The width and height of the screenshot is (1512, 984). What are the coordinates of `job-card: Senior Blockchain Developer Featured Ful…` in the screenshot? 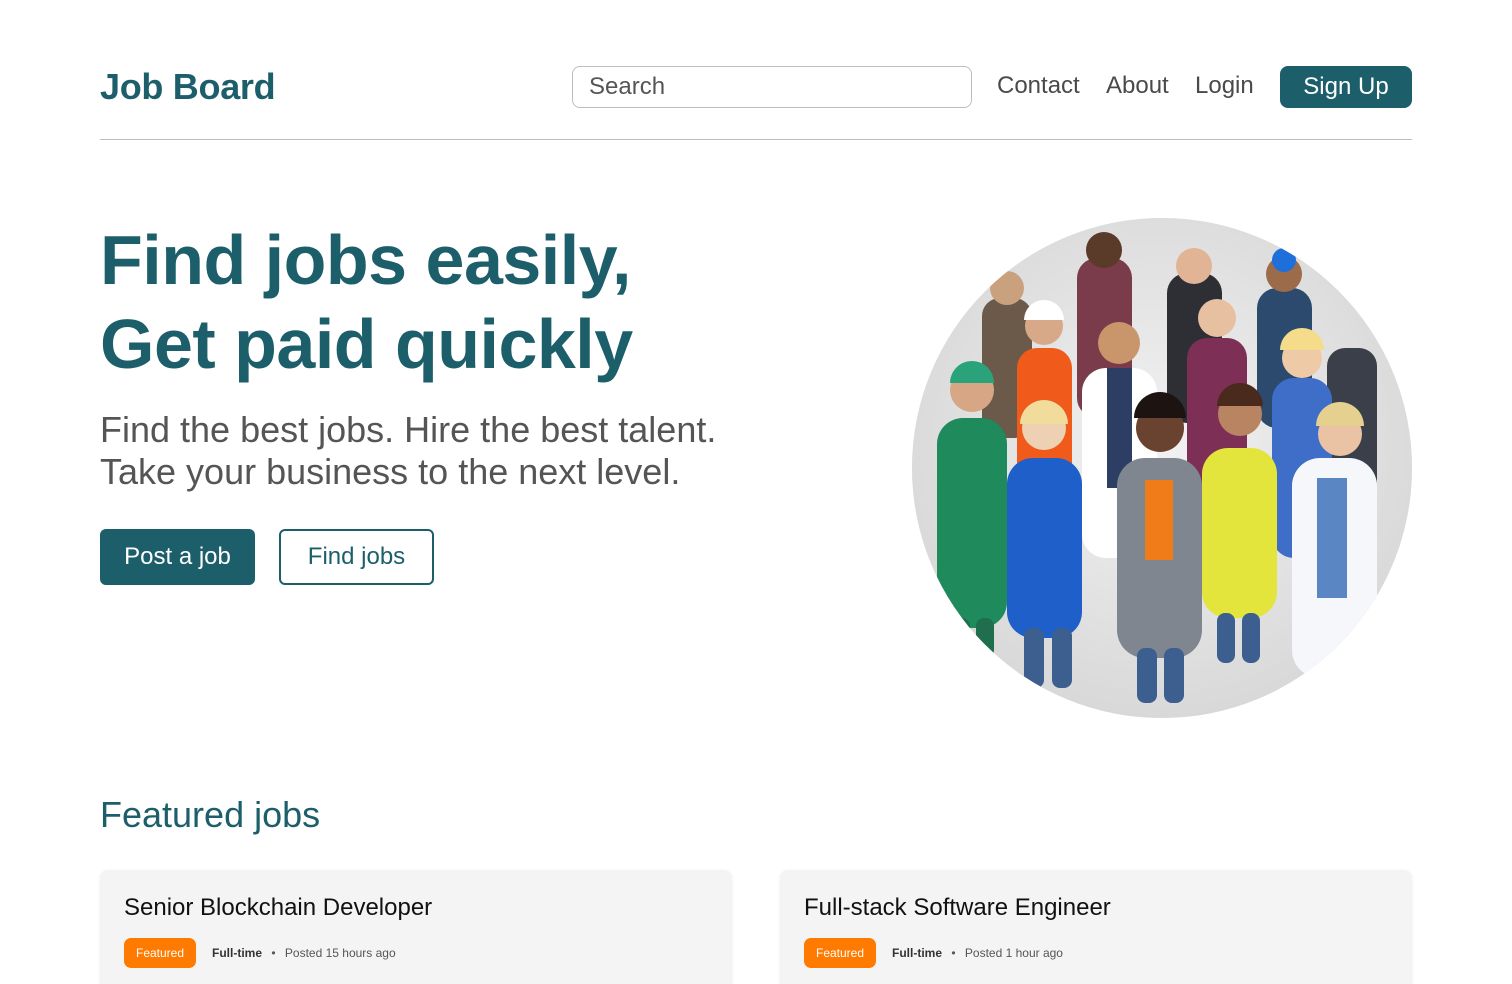 It's located at (416, 927).